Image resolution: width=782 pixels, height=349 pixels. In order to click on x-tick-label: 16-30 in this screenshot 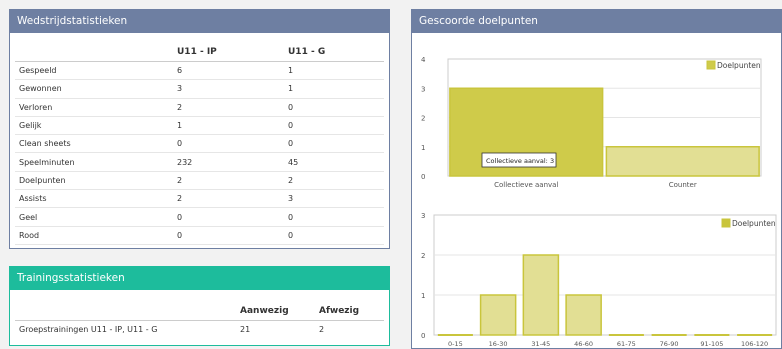, I will do `click(498, 343)`.